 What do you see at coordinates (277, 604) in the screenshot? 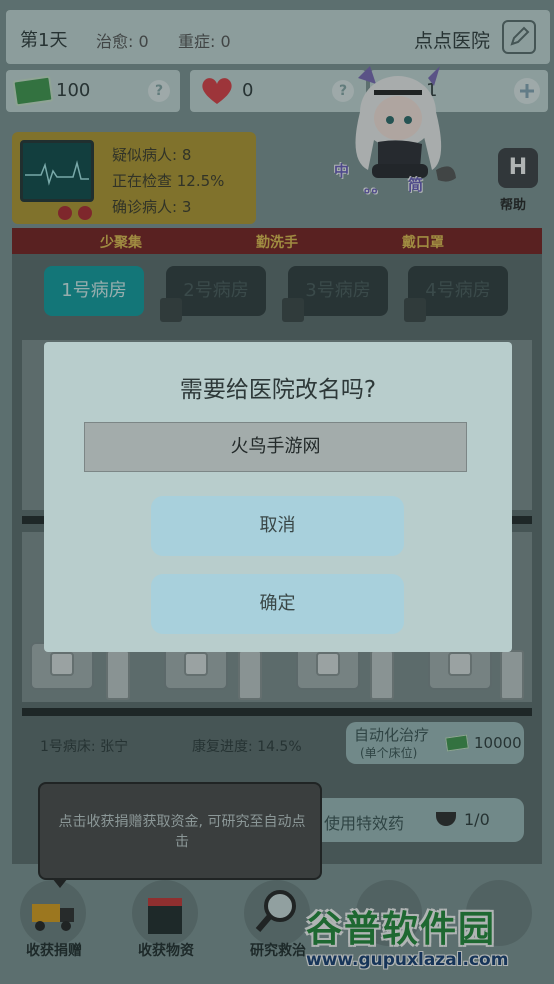
I see `confirm-button: 确定` at bounding box center [277, 604].